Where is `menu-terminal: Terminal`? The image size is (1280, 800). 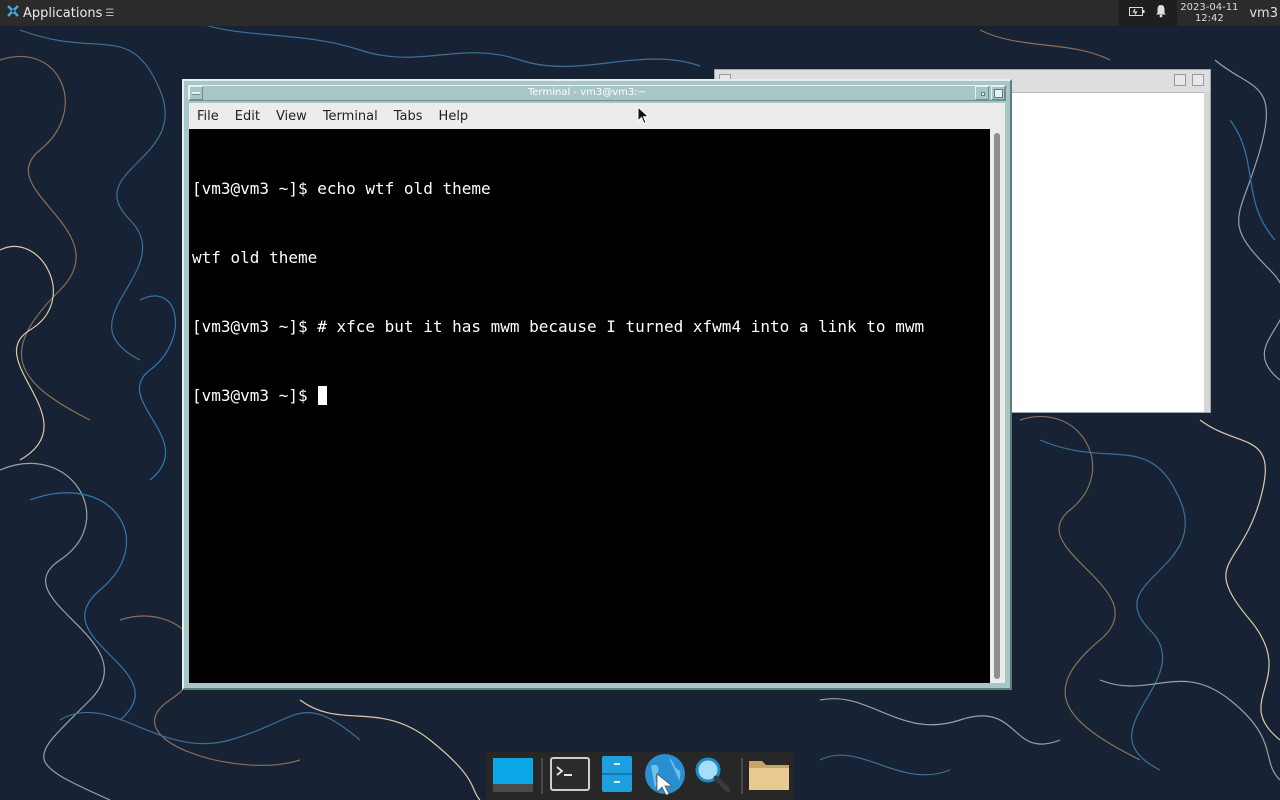
menu-terminal: Terminal is located at coordinates (350, 116).